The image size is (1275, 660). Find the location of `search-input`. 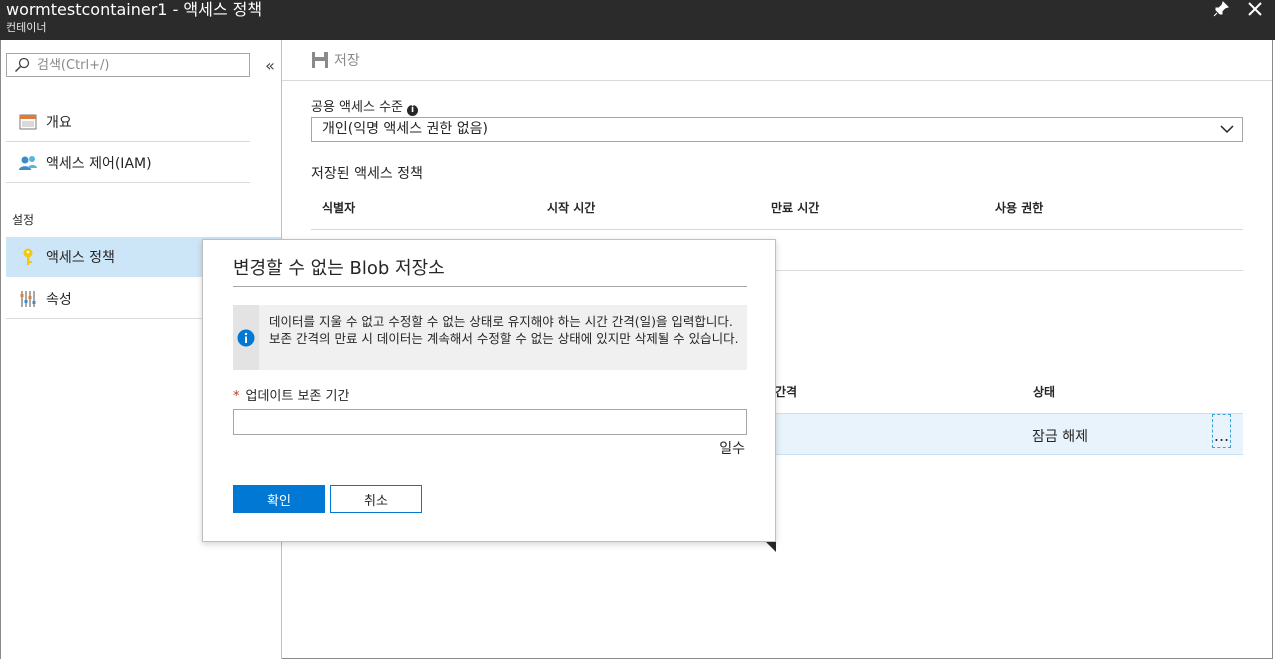

search-input is located at coordinates (141, 65).